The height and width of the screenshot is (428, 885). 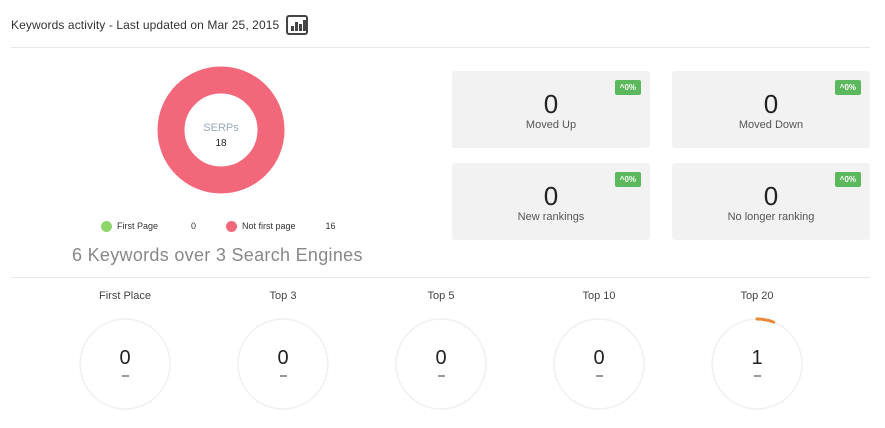 What do you see at coordinates (138, 226) in the screenshot?
I see `legend-label: First Page` at bounding box center [138, 226].